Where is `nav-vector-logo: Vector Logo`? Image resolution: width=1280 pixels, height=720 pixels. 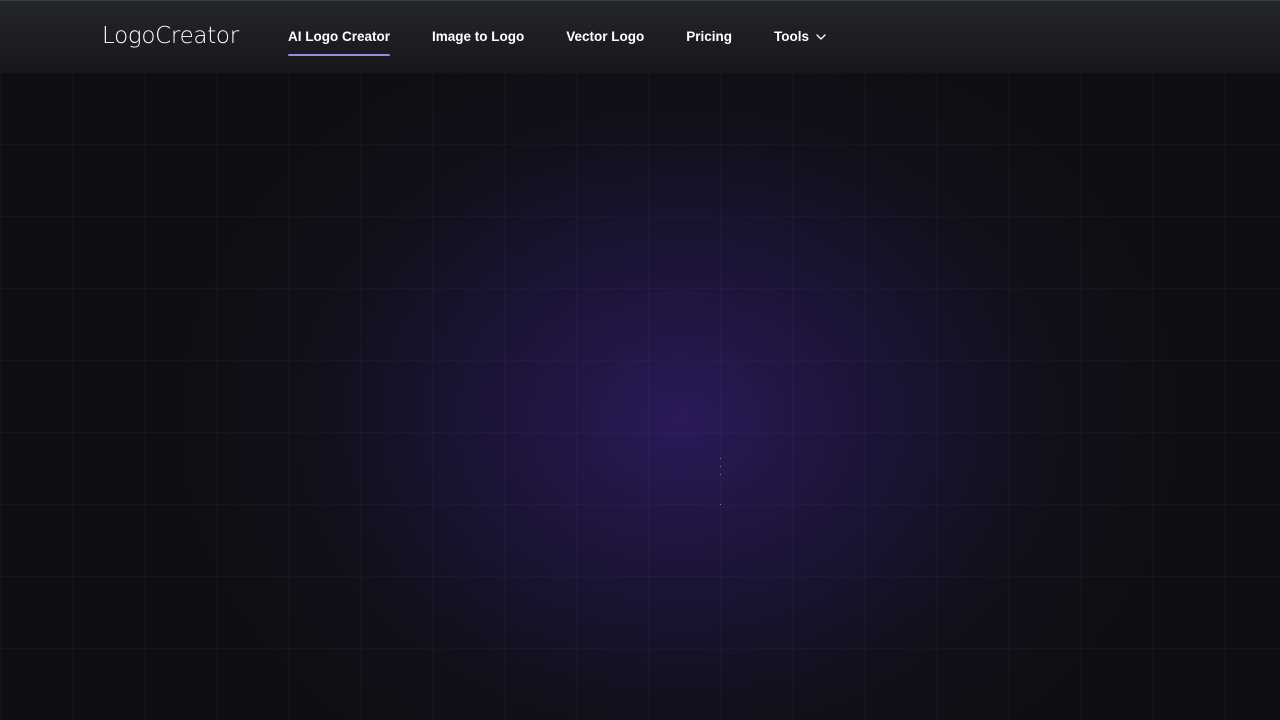 nav-vector-logo: Vector Logo is located at coordinates (605, 37).